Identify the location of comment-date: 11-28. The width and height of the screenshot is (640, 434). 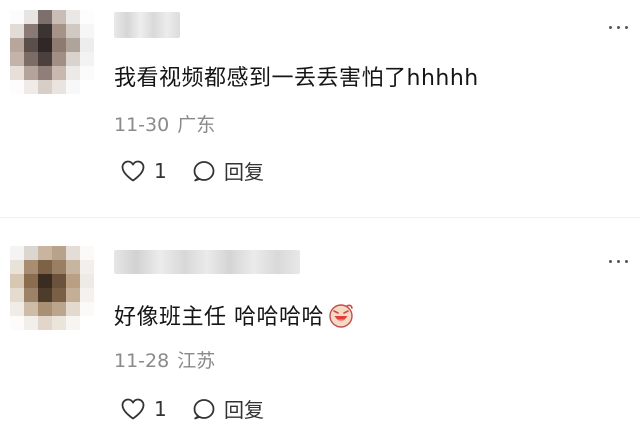
(142, 361).